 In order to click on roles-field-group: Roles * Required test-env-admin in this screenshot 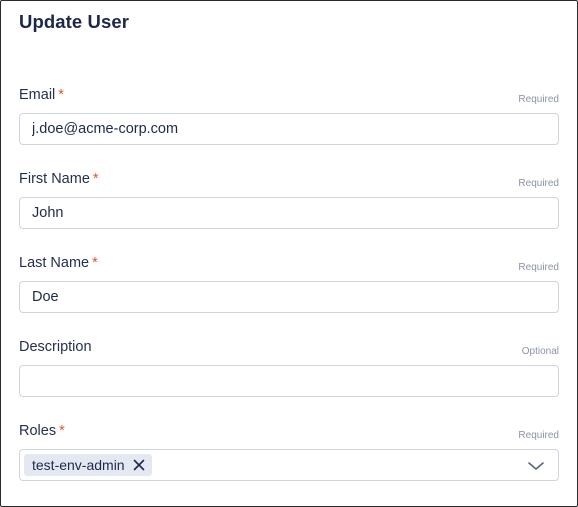, I will do `click(289, 453)`.